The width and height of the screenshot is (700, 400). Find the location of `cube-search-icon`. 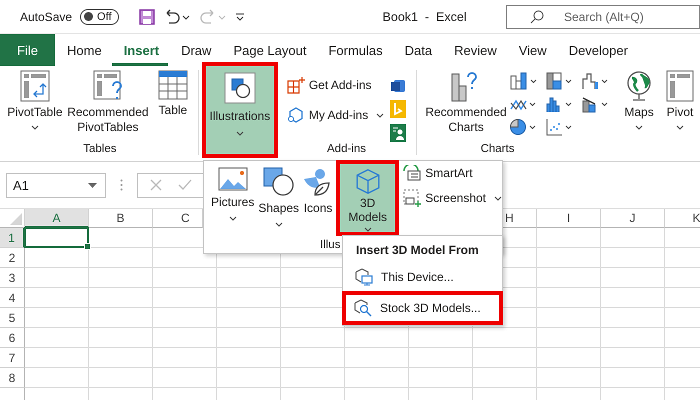

cube-search-icon is located at coordinates (363, 307).